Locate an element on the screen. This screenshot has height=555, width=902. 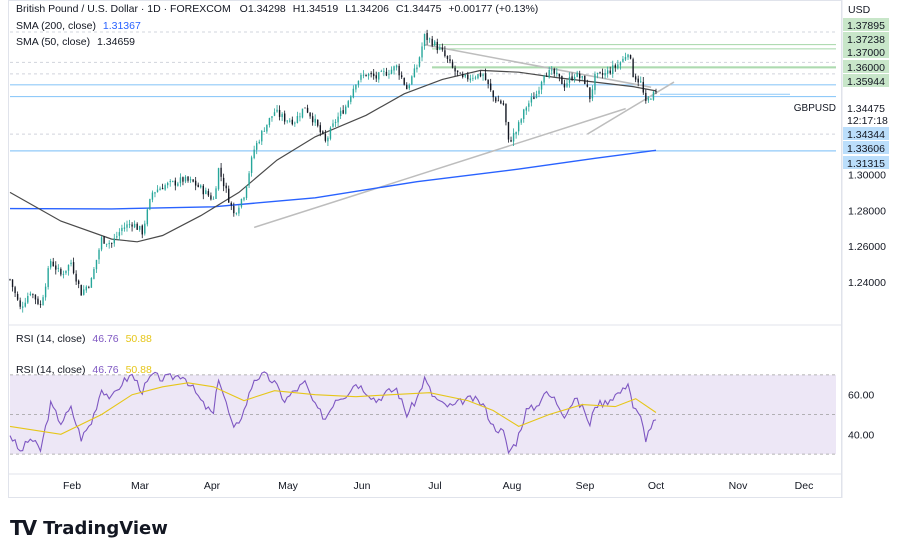
rsi-overlay-legend: RSI (14, close) 46.76 50.88 is located at coordinates (84, 370).